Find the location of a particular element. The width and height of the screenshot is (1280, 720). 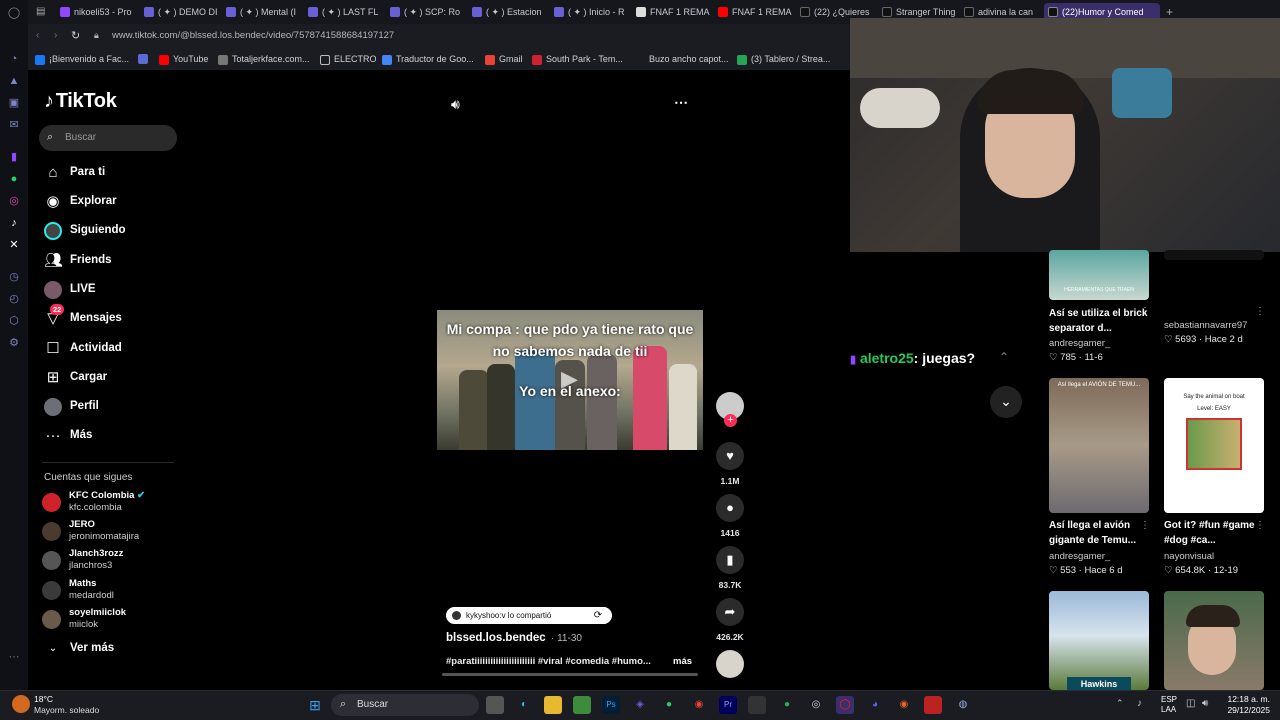

nav-siguiendo: Siguiendo is located at coordinates (112, 231).